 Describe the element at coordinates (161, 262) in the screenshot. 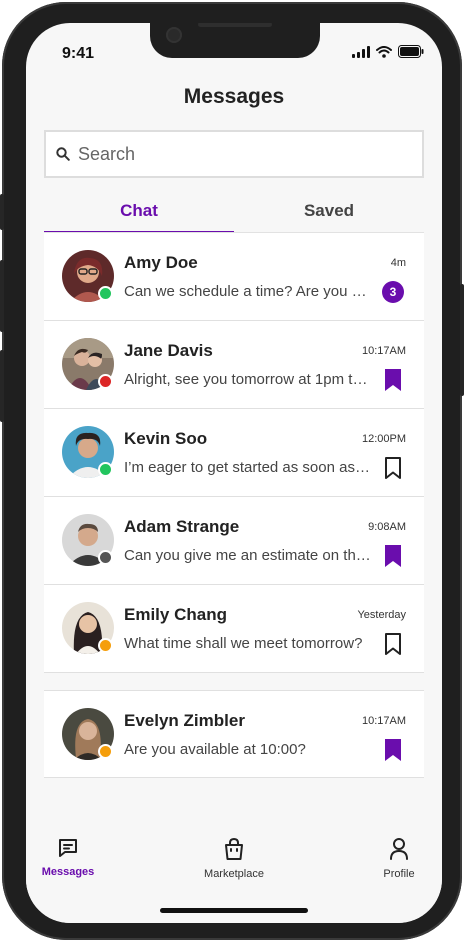

I see `contact-name: Amy Doe` at that location.